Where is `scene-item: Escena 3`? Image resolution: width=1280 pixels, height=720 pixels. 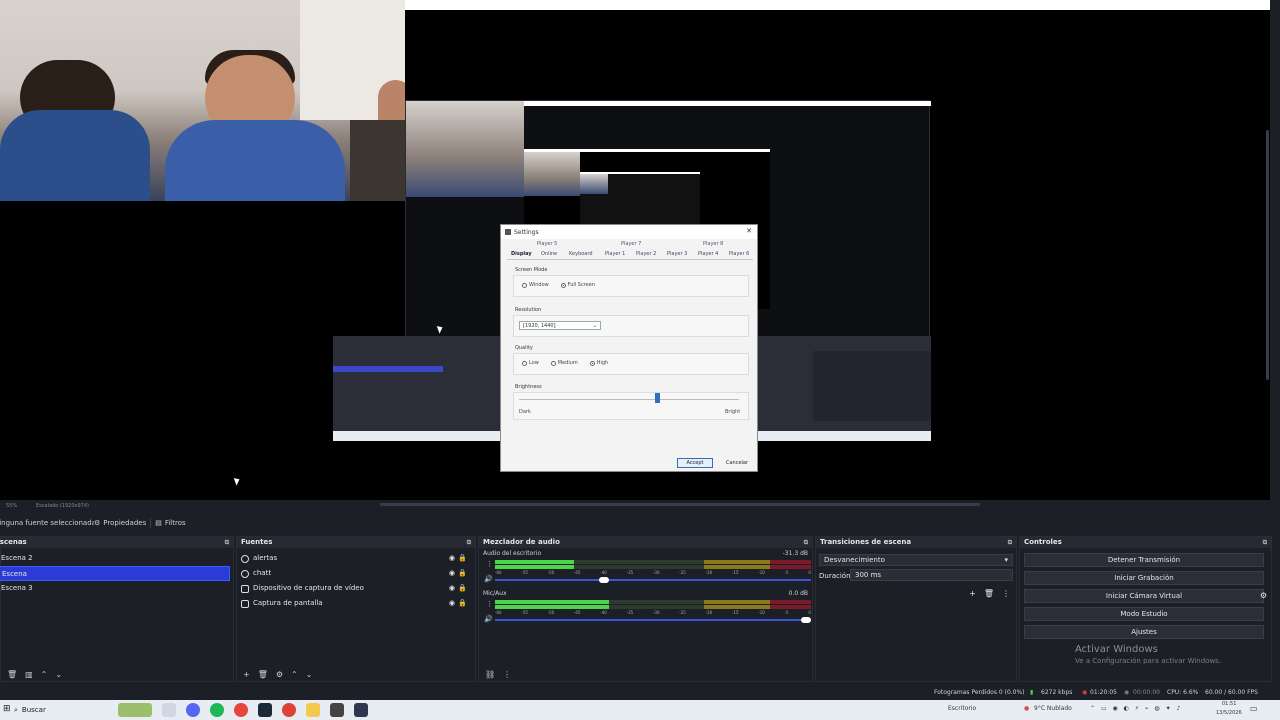
scene-item: Escena 3 is located at coordinates (116, 588).